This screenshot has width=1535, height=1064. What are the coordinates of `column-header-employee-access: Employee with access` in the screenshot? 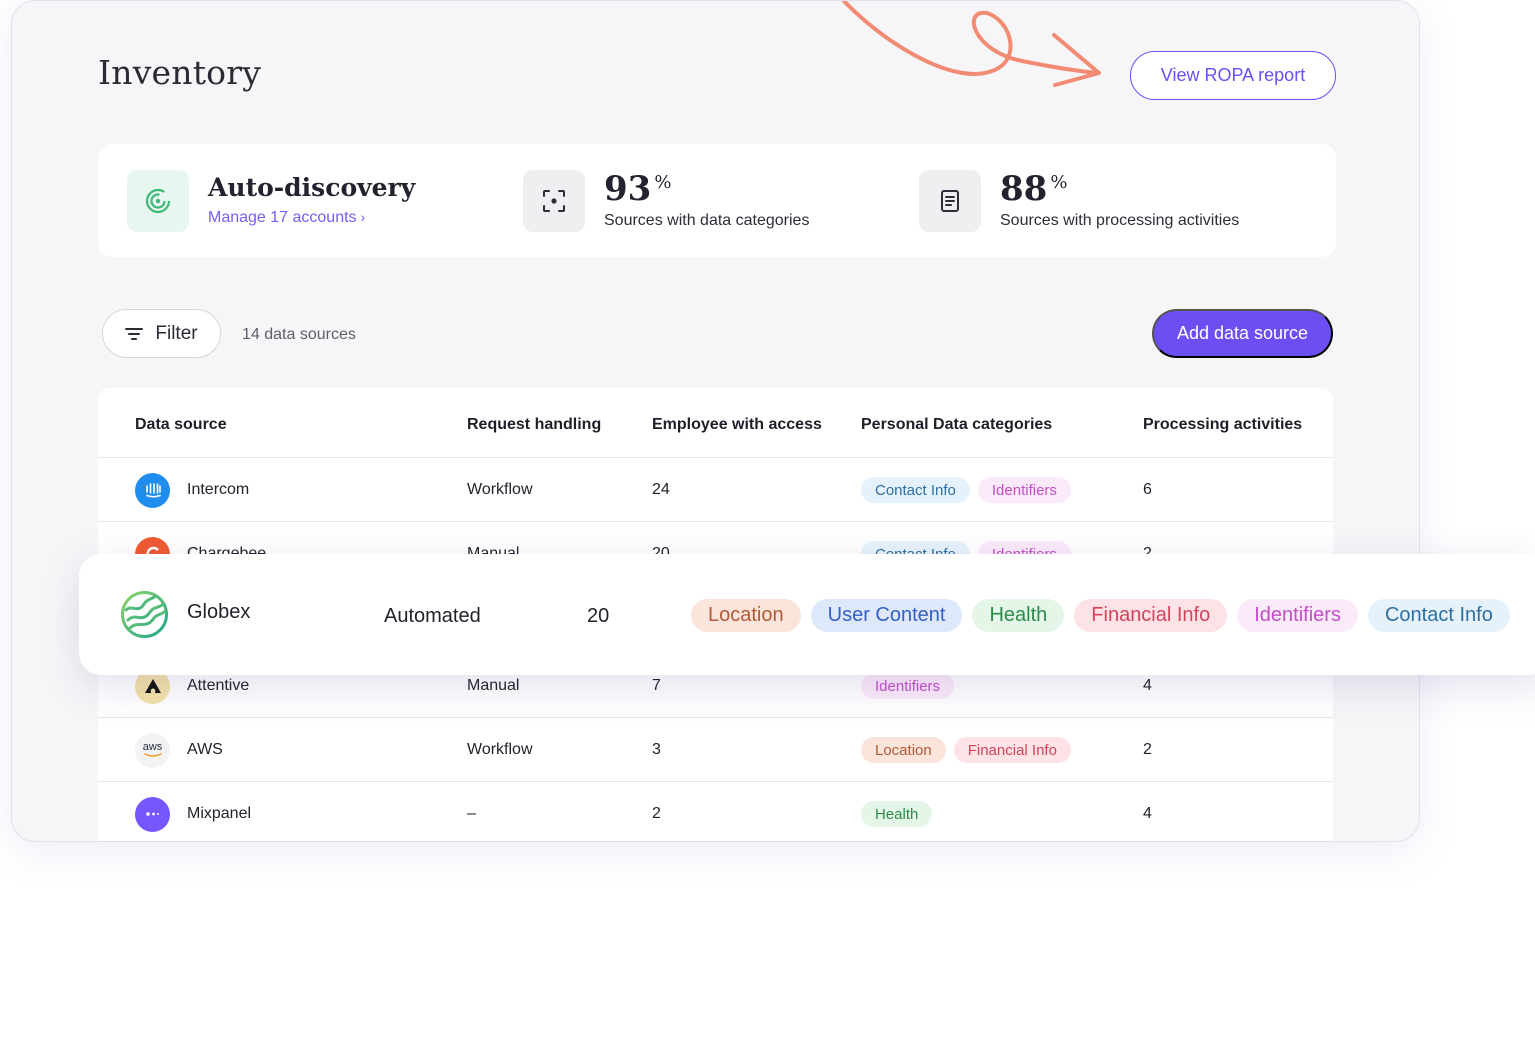 It's located at (737, 425).